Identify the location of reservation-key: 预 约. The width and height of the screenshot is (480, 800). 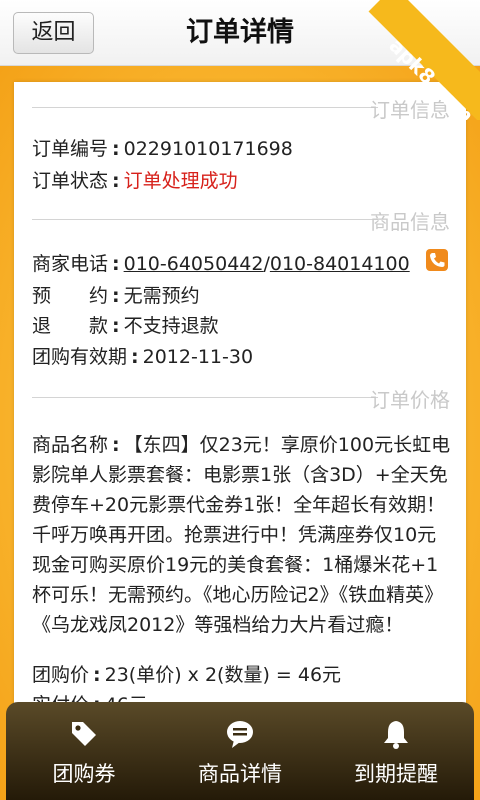
(70, 296).